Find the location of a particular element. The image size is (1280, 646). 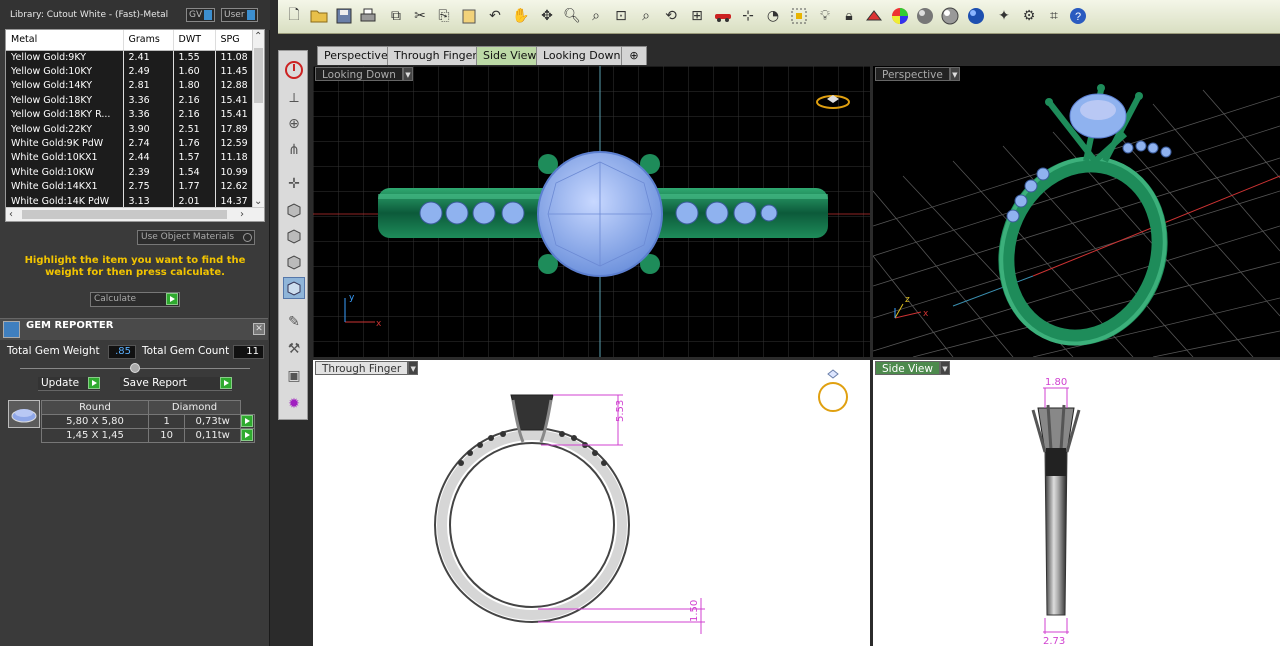

gem-row: 1,45 X 1,45 10 0,11tw is located at coordinates (148, 435).